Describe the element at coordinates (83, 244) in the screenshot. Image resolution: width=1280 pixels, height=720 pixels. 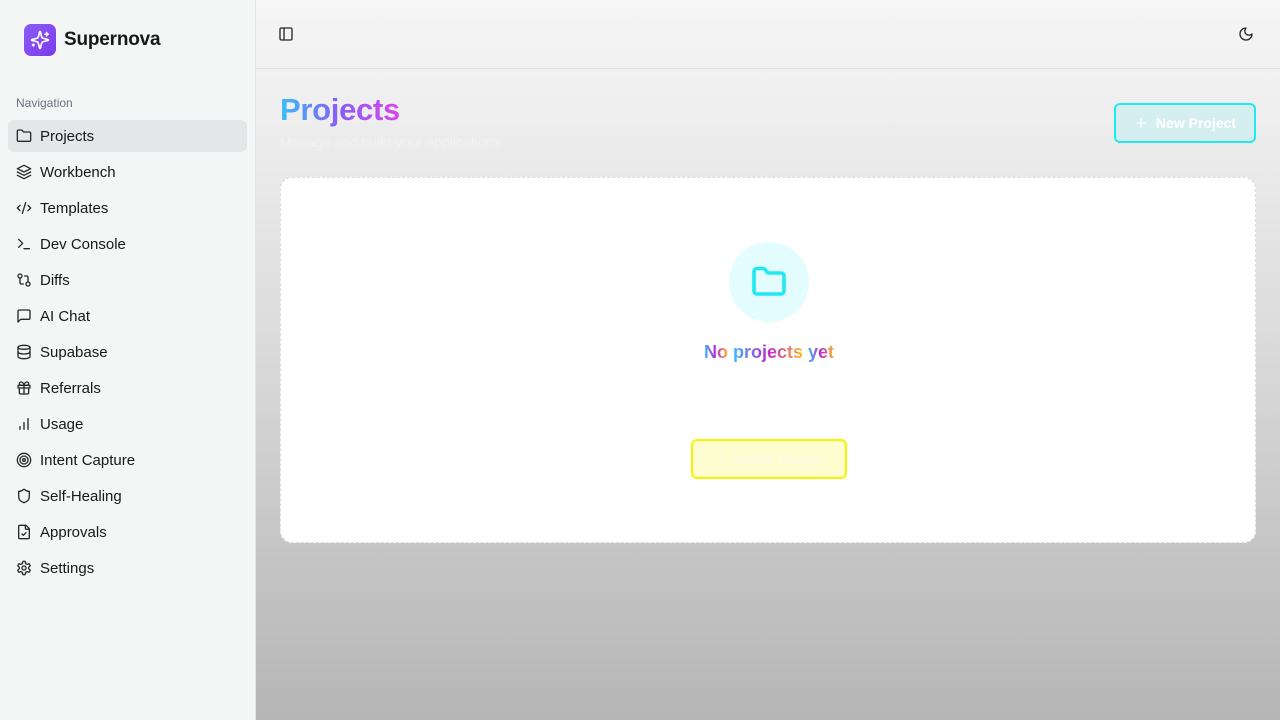
I see `sidebar-item-label: Dev Console` at that location.